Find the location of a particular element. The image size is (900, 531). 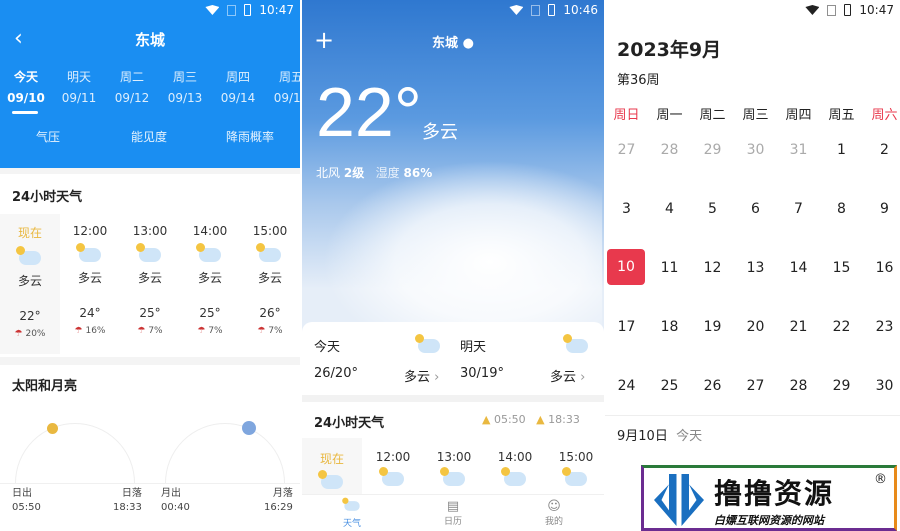

metric-rain: 降雨概率 is located at coordinates (250, 136).